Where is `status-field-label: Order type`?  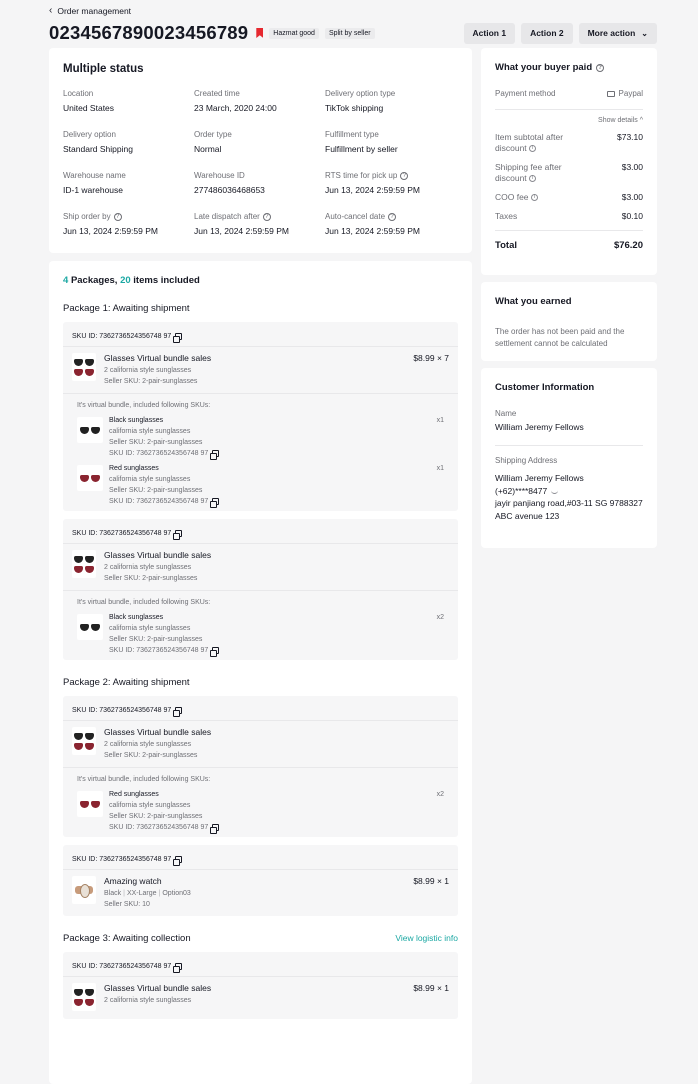
status-field-label: Order type is located at coordinates (259, 134).